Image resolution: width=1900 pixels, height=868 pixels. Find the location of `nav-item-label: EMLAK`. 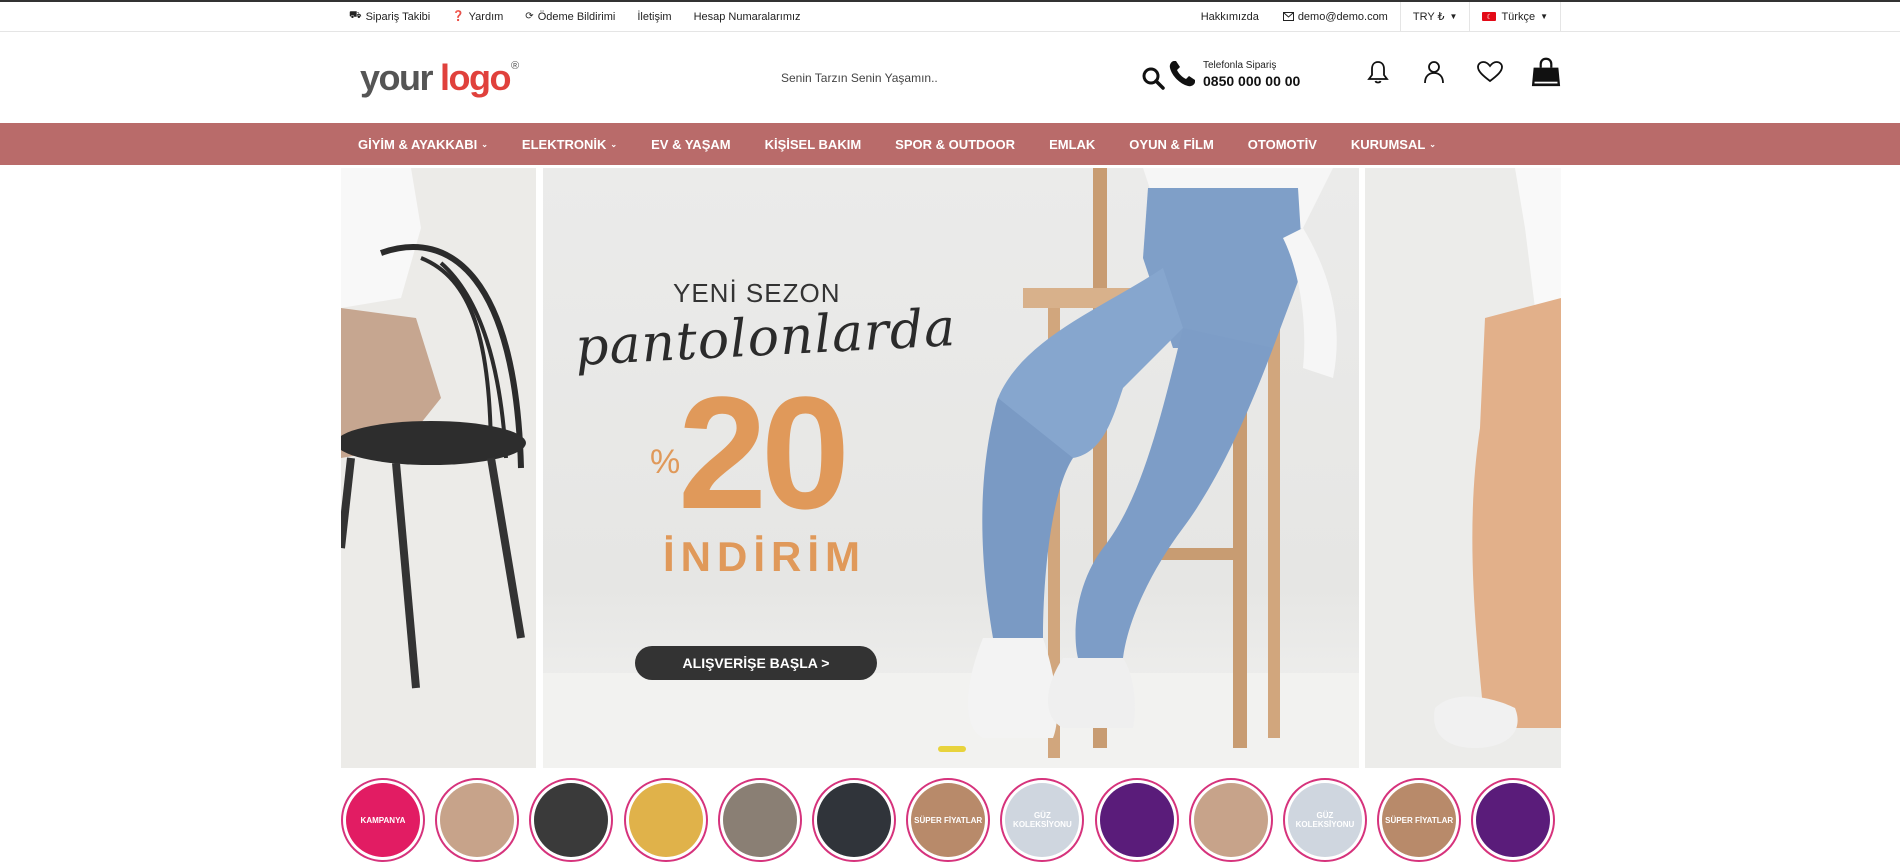

nav-item-label: EMLAK is located at coordinates (1072, 144).